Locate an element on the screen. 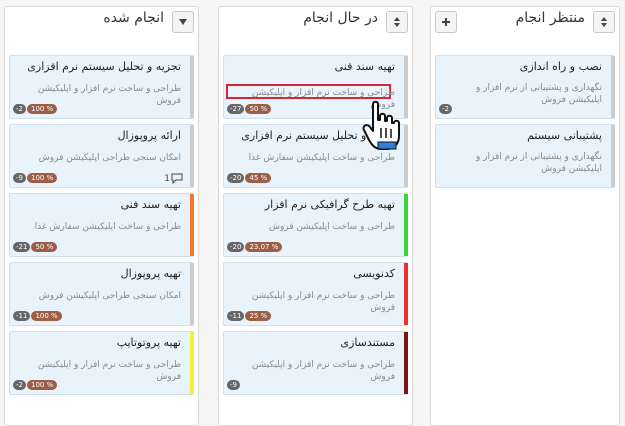  hand-pointer-icon is located at coordinates (381, 125).